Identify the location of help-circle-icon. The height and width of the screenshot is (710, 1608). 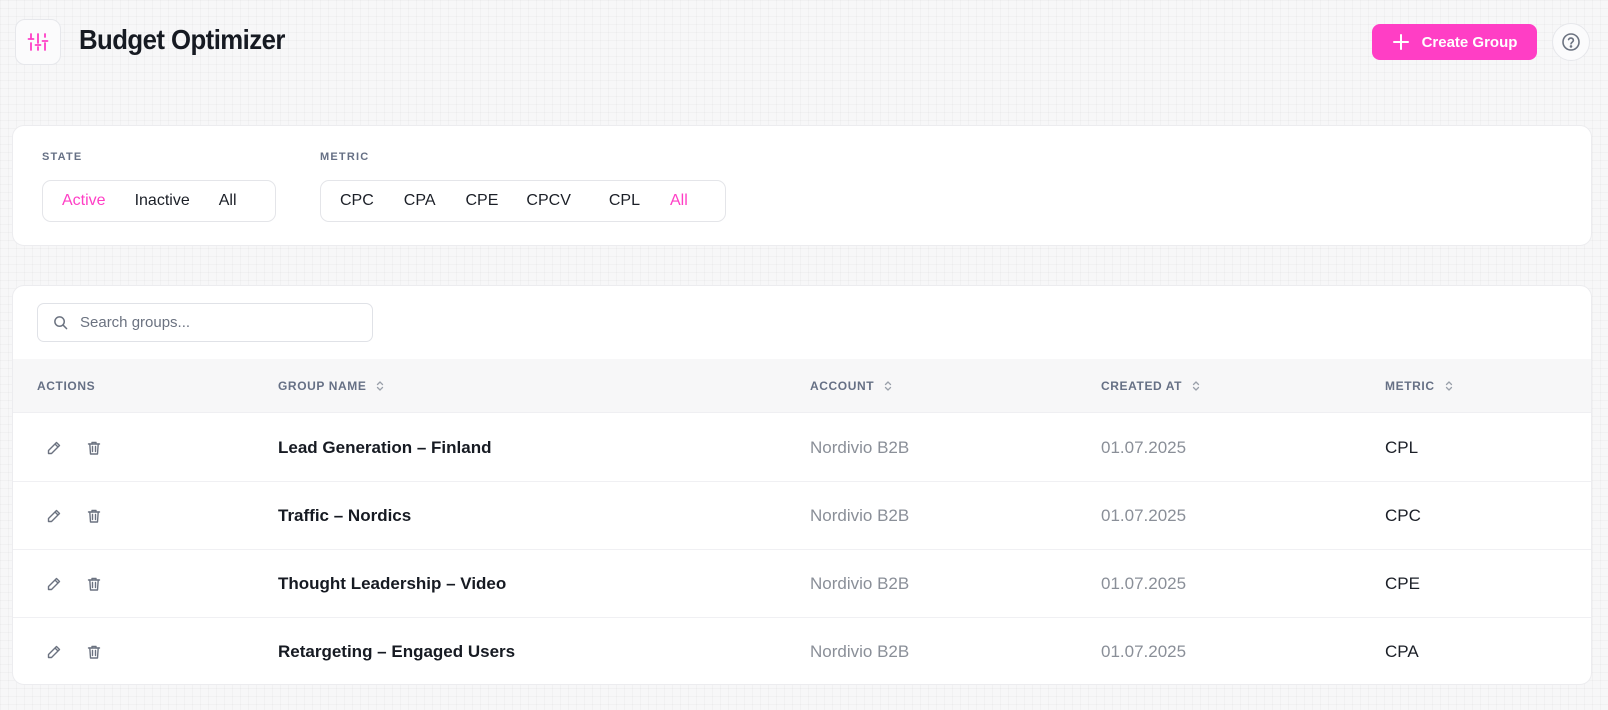
(1571, 42).